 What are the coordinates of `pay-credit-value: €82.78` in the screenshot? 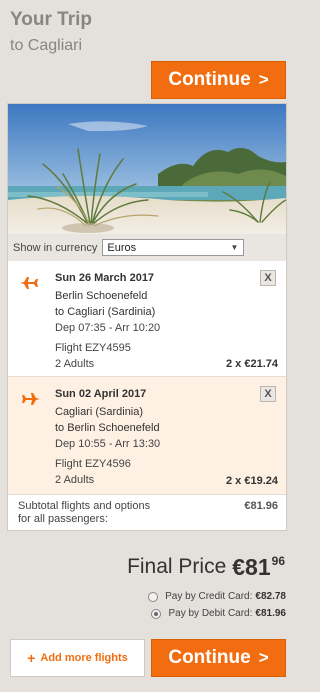 It's located at (270, 596).